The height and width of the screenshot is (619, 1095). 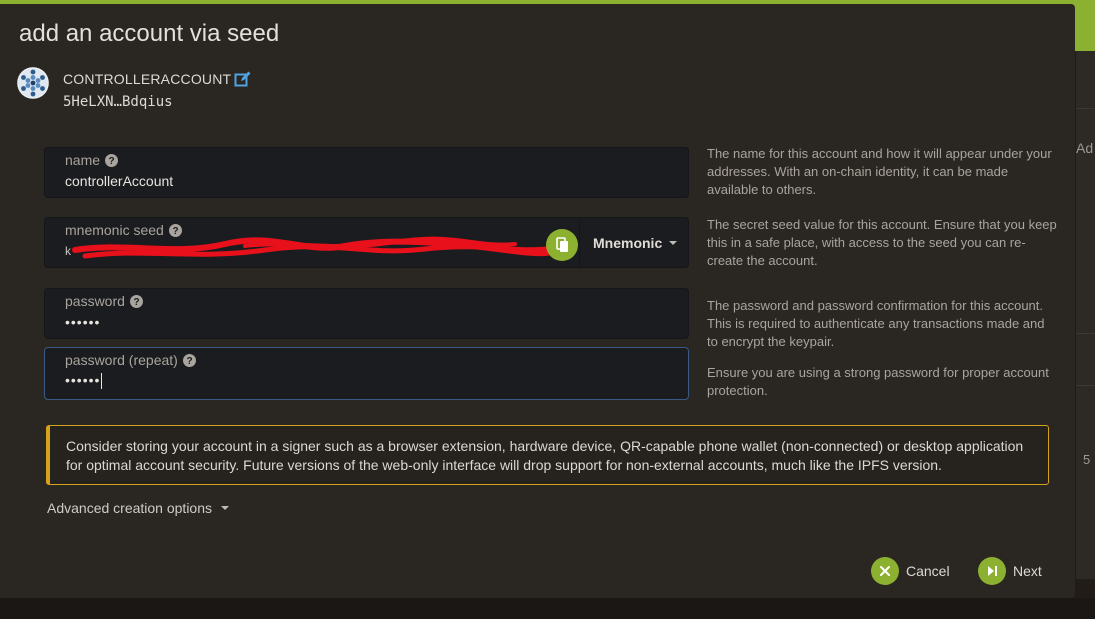 What do you see at coordinates (149, 33) in the screenshot?
I see `modal-title: add an account via seed` at bounding box center [149, 33].